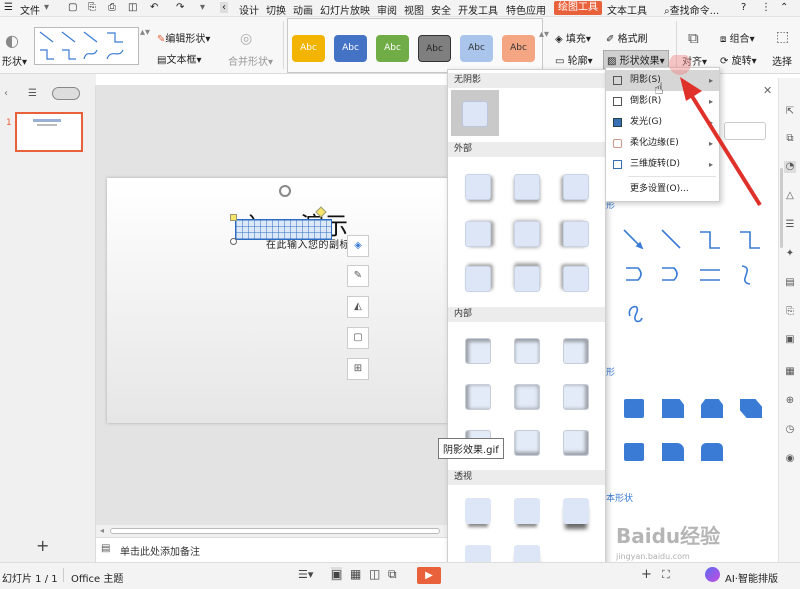  Describe the element at coordinates (790, 139) in the screenshot. I see `copy-icon: ⧉` at that location.